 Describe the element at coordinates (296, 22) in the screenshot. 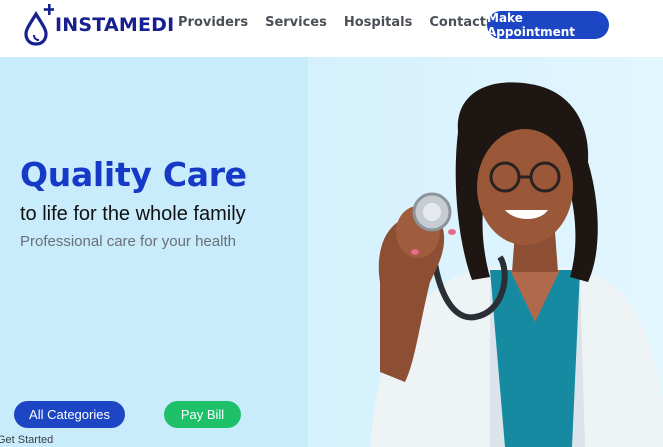

I see `nav-services: Services` at that location.